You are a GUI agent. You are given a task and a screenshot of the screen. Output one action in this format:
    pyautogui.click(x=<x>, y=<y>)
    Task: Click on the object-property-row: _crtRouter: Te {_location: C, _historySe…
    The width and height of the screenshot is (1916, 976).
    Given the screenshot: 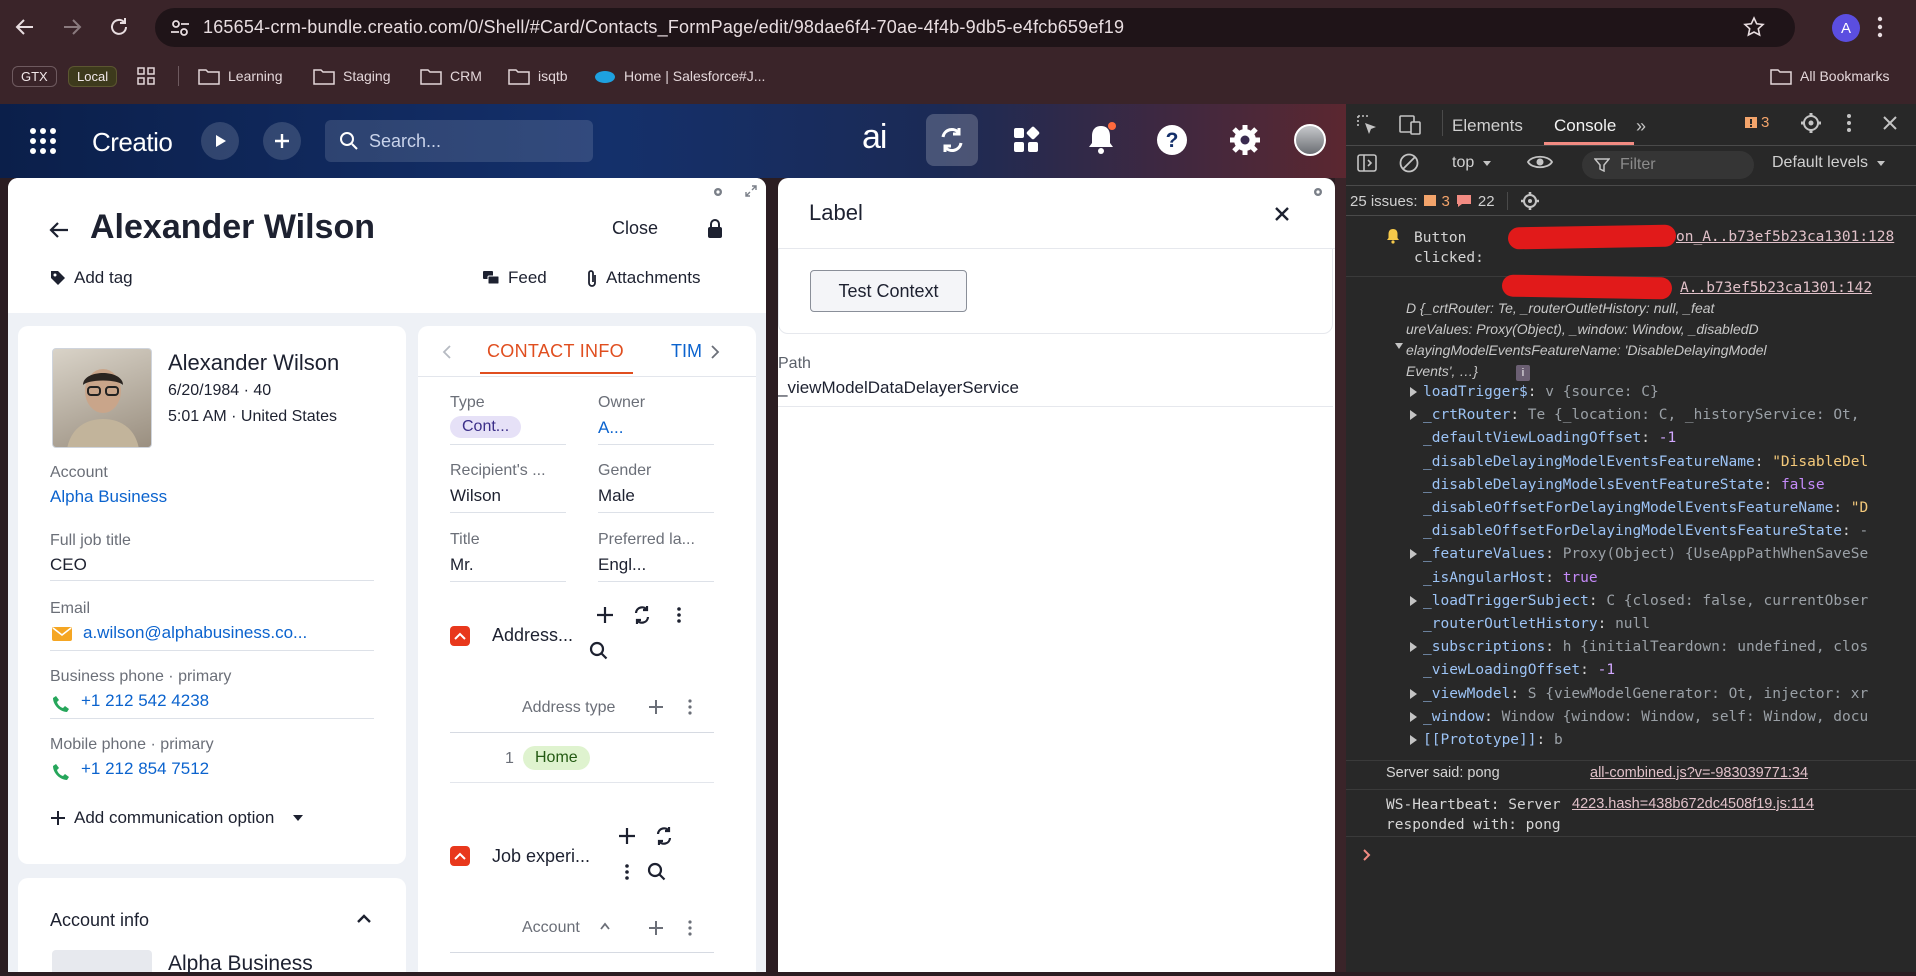 What is the action you would take?
    pyautogui.click(x=1663, y=415)
    